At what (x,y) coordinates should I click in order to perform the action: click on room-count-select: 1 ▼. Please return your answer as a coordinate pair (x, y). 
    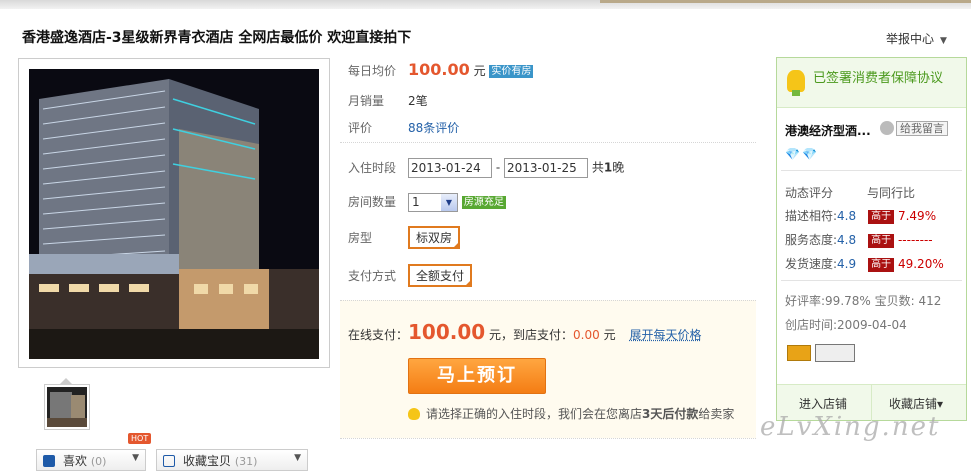
    Looking at the image, I should click on (433, 202).